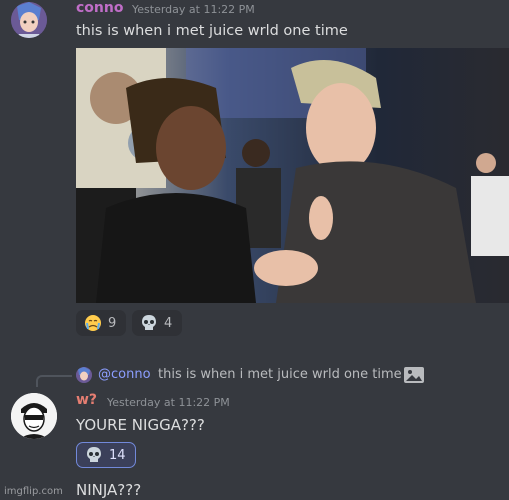 The height and width of the screenshot is (500, 509). What do you see at coordinates (280, 374) in the screenshot?
I see `reply-preview-text: this is when i met juice wrld one time` at bounding box center [280, 374].